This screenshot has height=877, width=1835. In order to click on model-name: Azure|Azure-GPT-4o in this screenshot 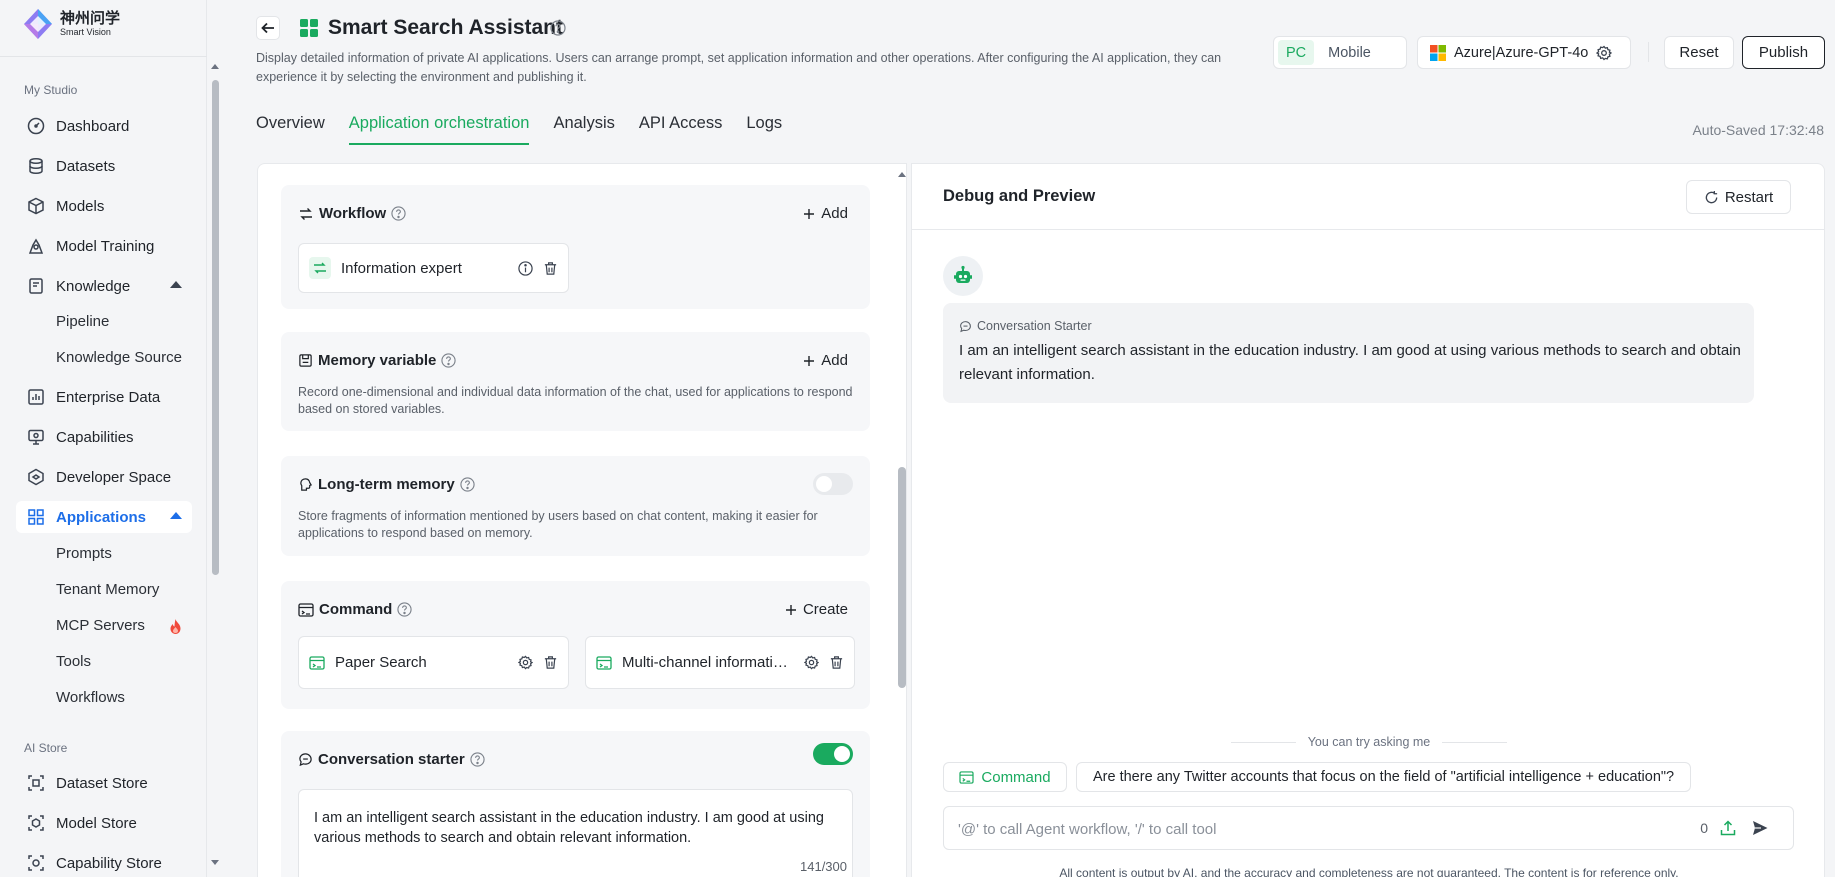, I will do `click(1521, 52)`.